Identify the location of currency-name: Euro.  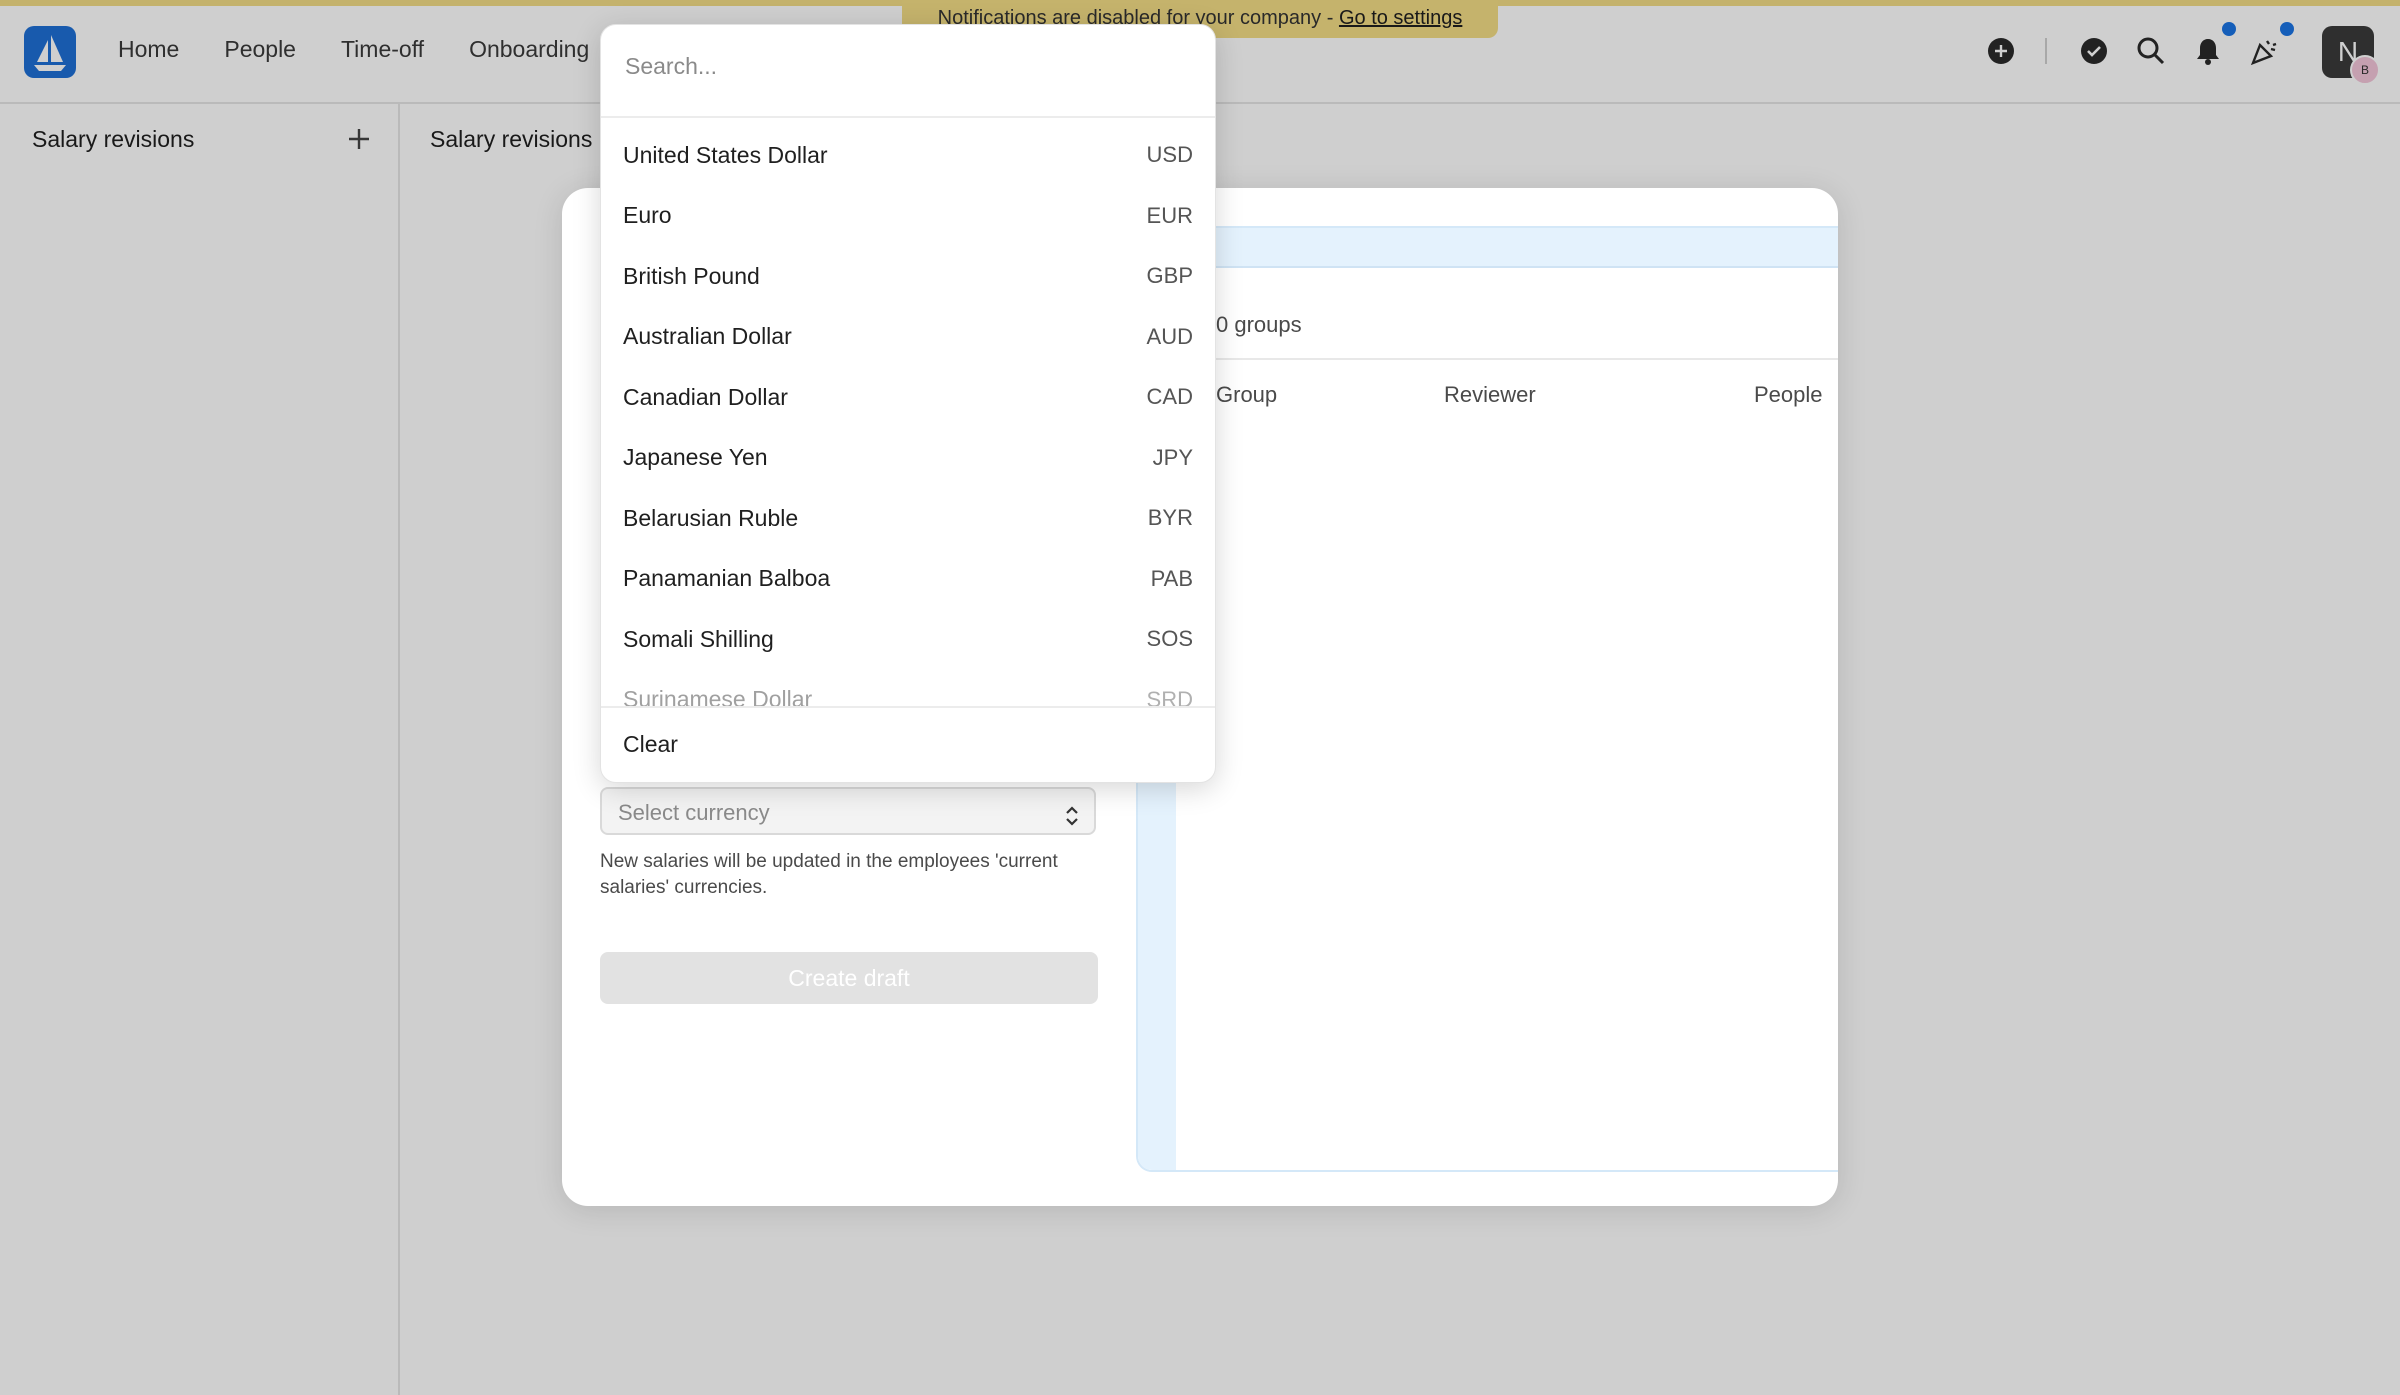
(647, 215).